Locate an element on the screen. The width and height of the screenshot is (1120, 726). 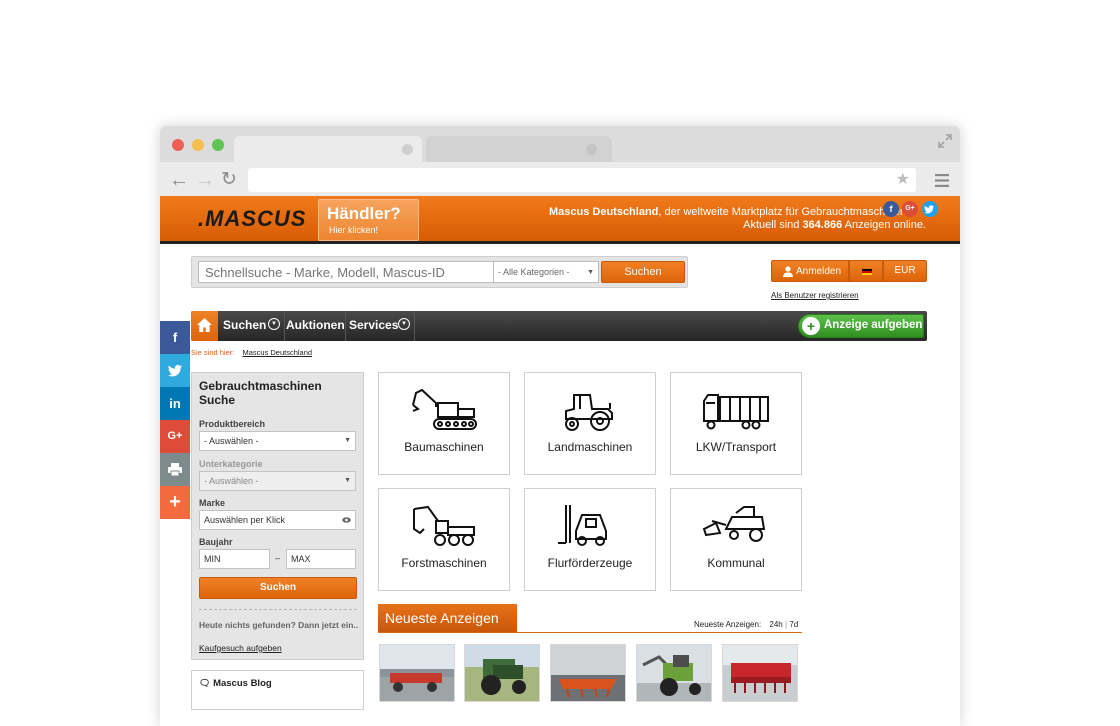
range-7d-link: 7d is located at coordinates (793, 624).